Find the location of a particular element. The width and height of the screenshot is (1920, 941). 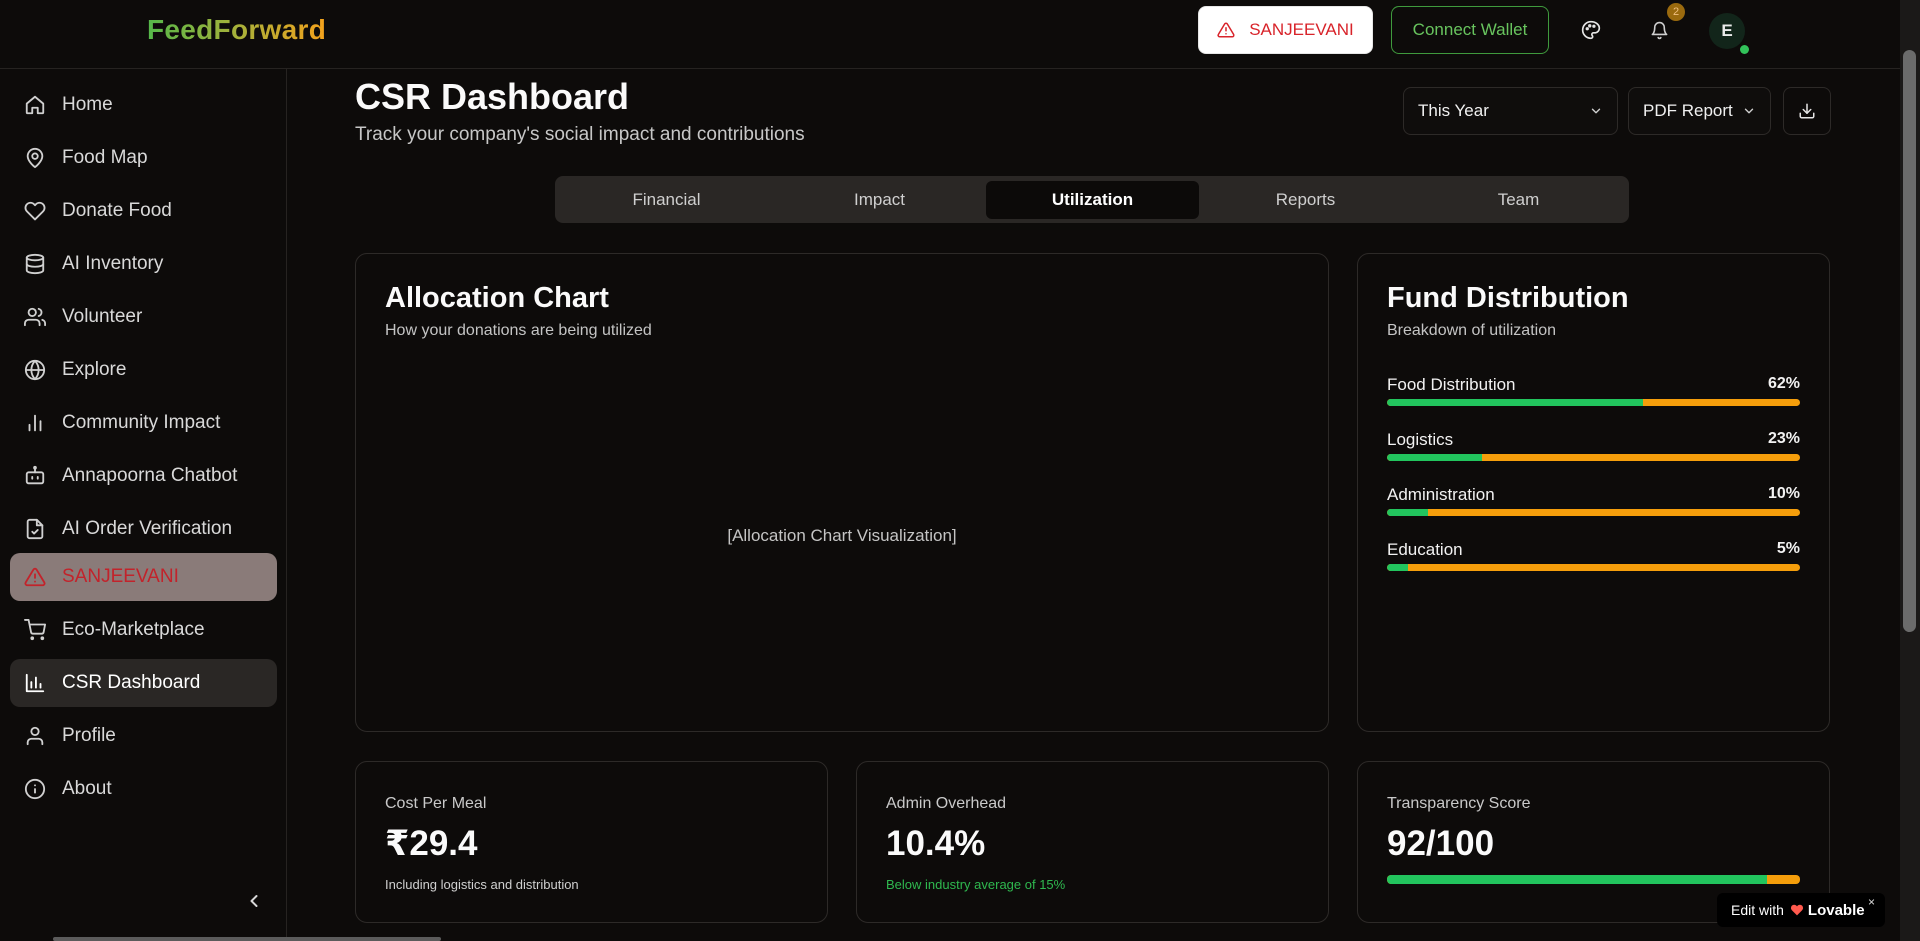

notifications-button is located at coordinates (1659, 30).